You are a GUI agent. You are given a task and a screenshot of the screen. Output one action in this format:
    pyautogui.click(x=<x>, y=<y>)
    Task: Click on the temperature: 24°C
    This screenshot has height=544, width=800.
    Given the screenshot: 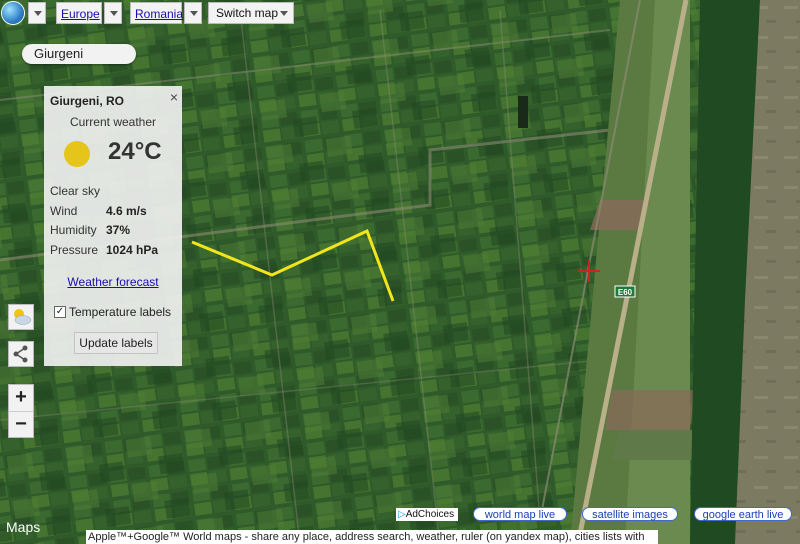 What is the action you would take?
    pyautogui.click(x=135, y=151)
    